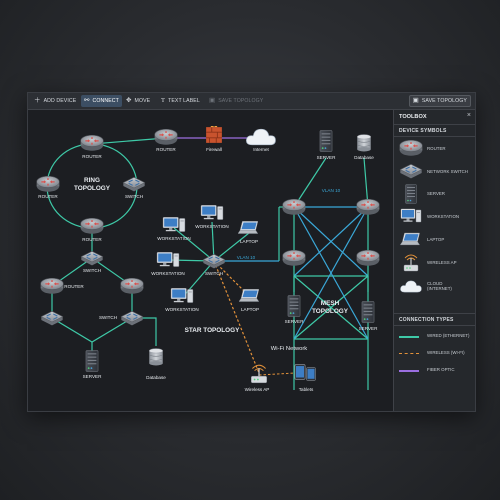 The width and height of the screenshot is (500, 500). I want to click on symbol-router: ROUTER, so click(434, 149).